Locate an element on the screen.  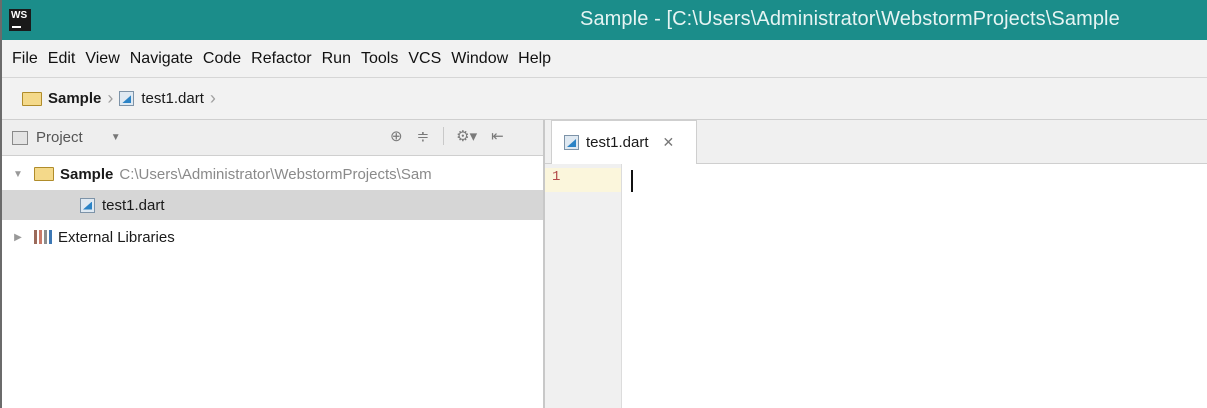
collapse-all-icon: ≑ is located at coordinates (423, 136).